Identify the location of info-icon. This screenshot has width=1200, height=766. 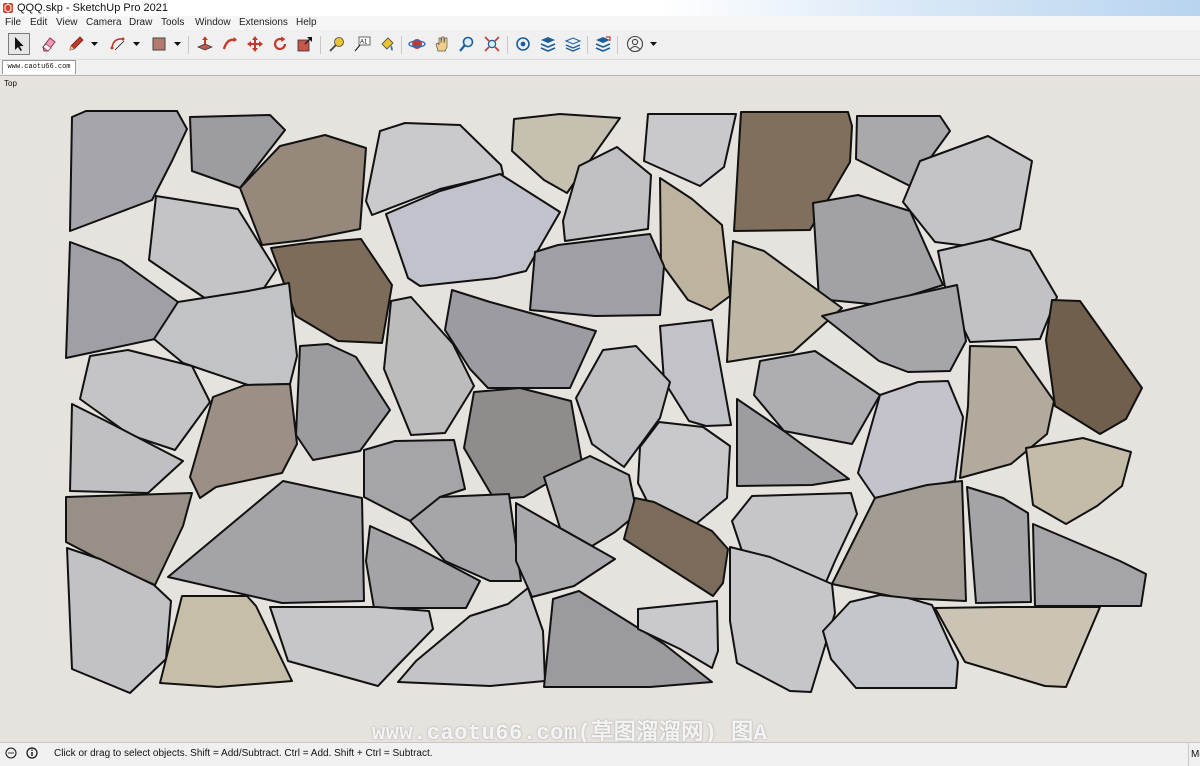
(32, 753).